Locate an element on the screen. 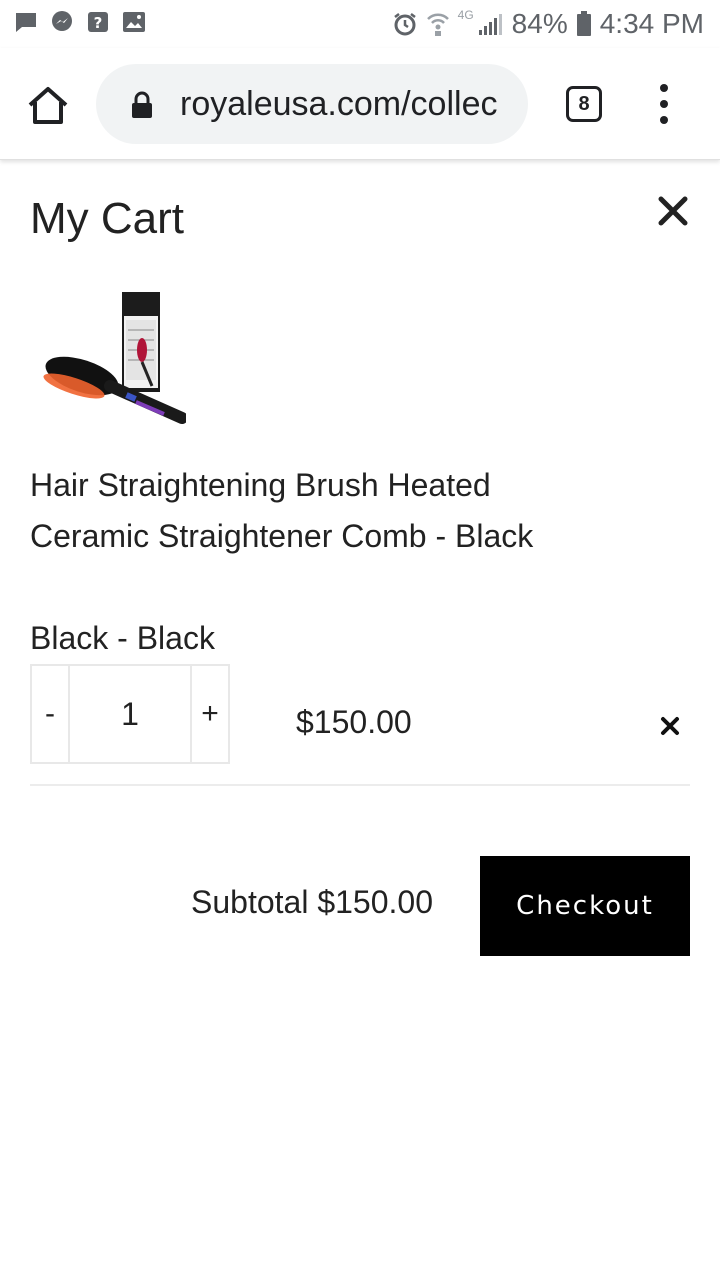 The height and width of the screenshot is (1280, 720). browser-toolbar: royaleusa.com/collec 8 is located at coordinates (360, 104).